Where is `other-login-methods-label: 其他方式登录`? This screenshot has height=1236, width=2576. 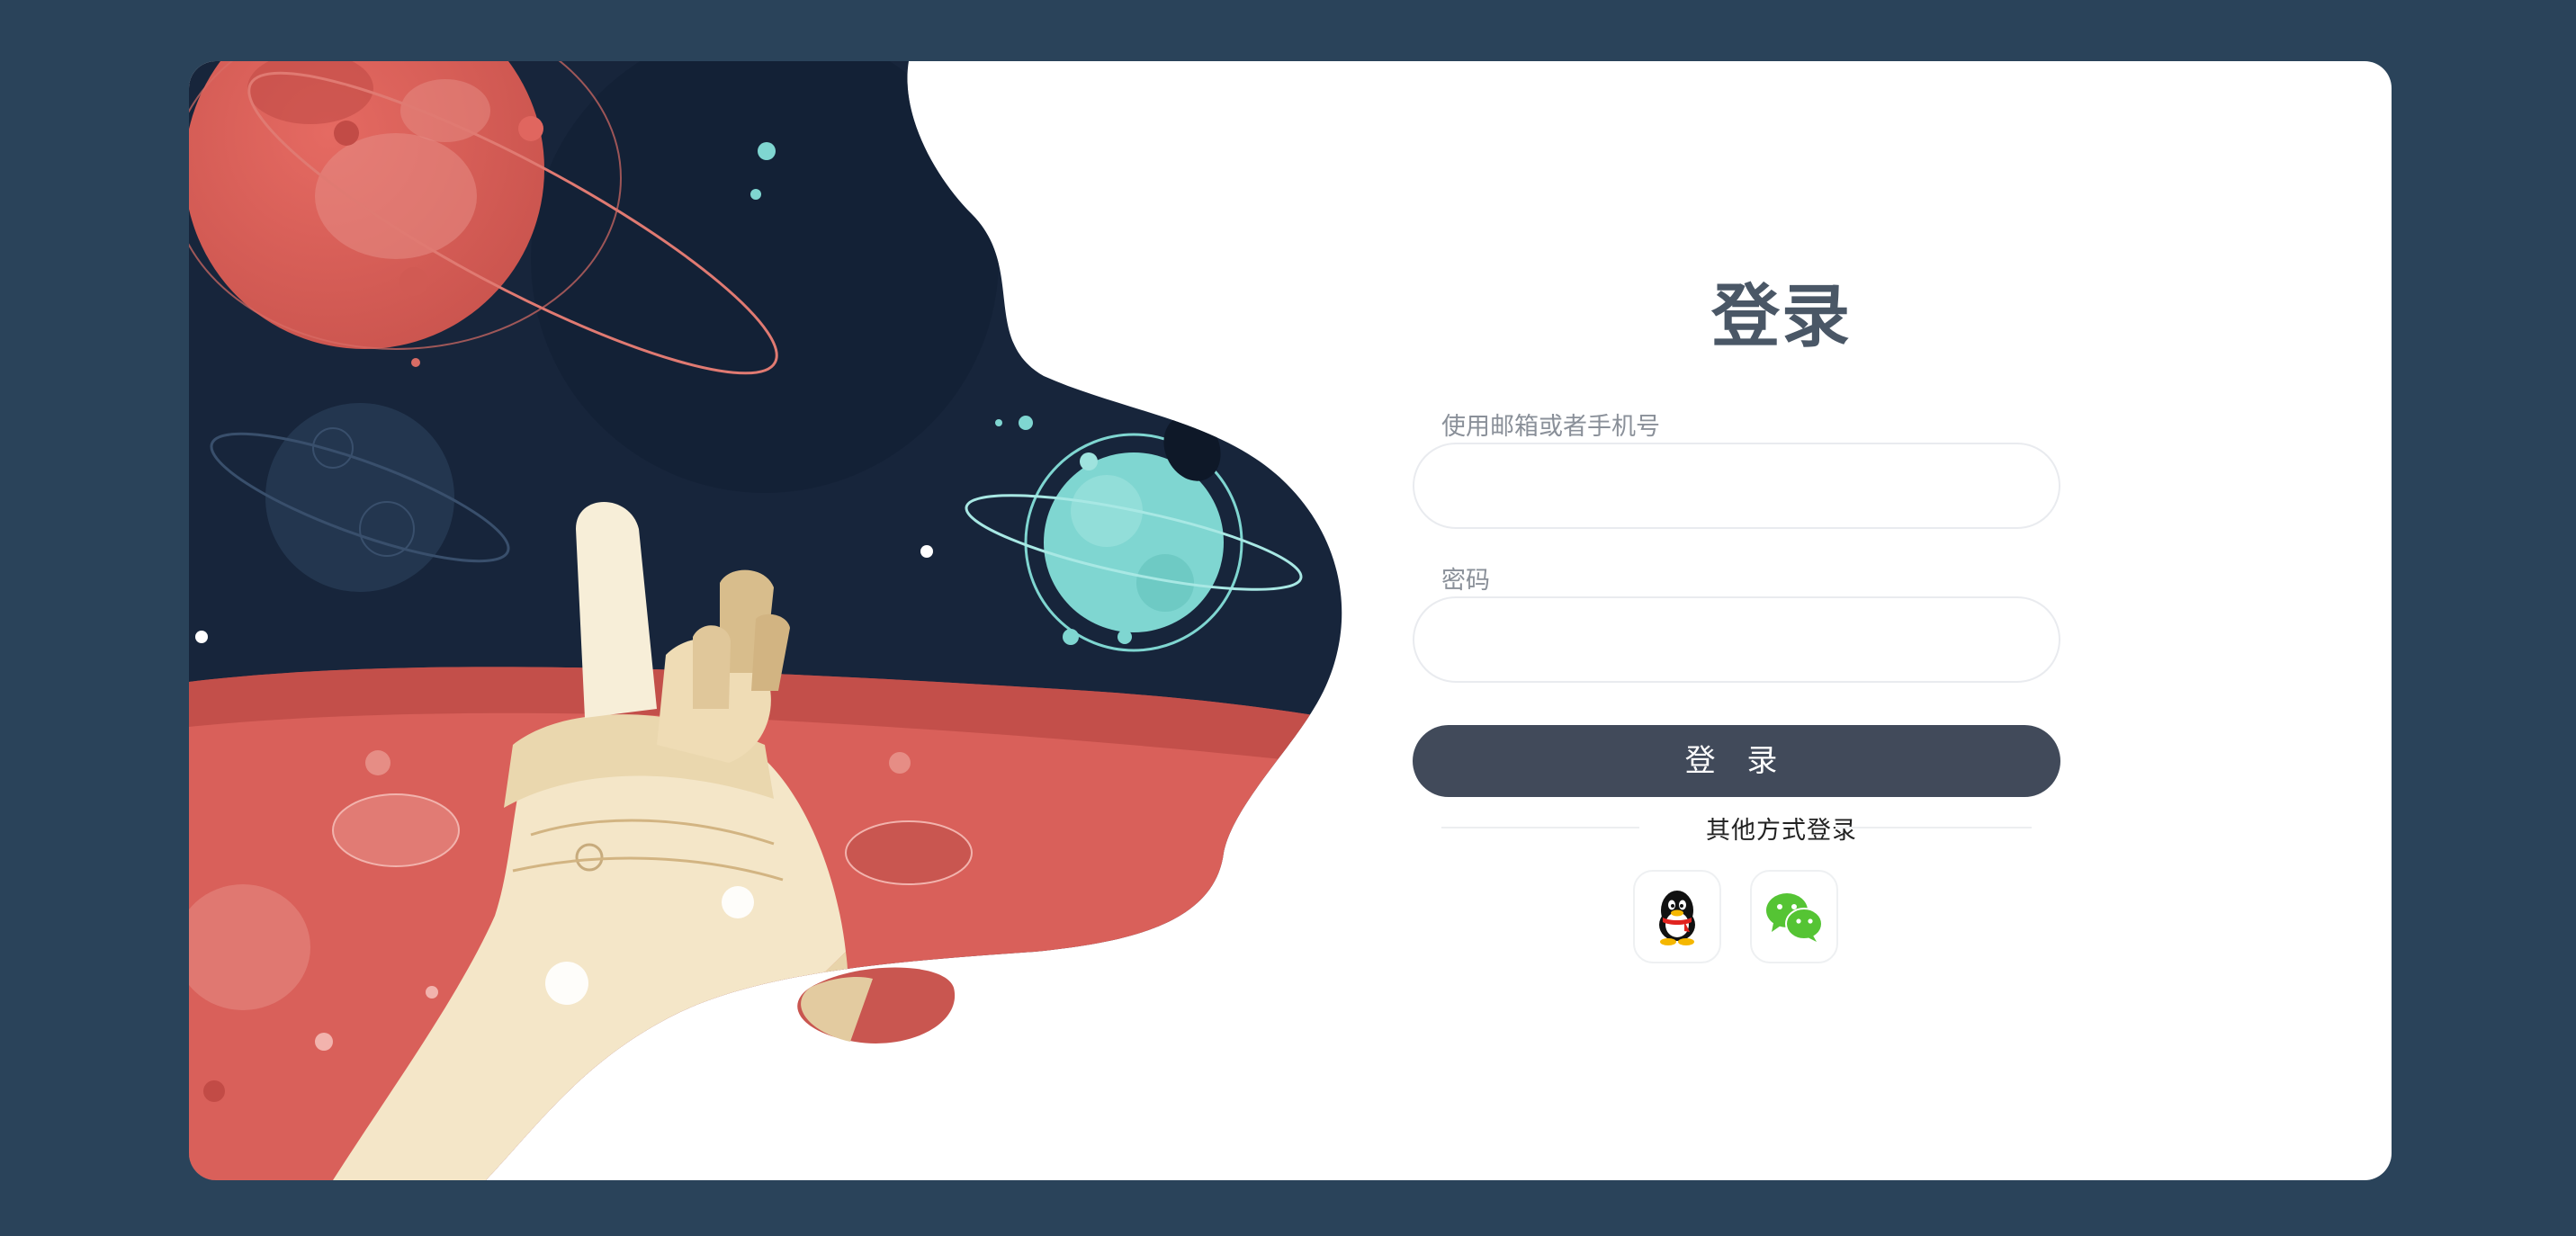 other-login-methods-label: 其他方式登录 is located at coordinates (1782, 831).